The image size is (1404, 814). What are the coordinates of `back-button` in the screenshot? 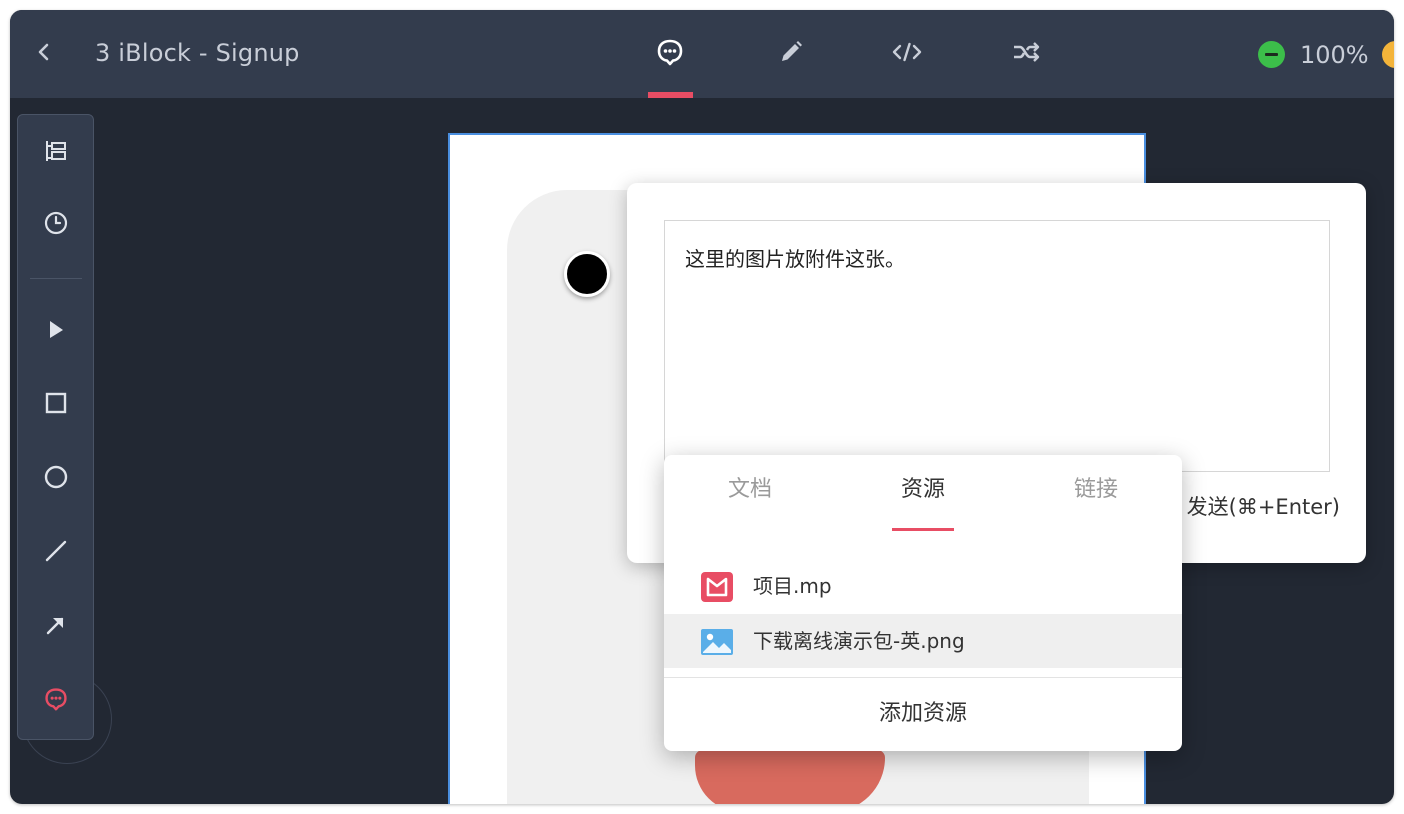 It's located at (44, 52).